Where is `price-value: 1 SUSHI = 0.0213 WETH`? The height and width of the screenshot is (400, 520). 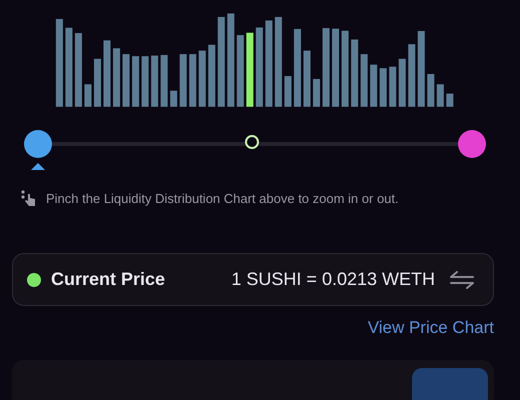
price-value: 1 SUSHI = 0.0213 WETH is located at coordinates (333, 279).